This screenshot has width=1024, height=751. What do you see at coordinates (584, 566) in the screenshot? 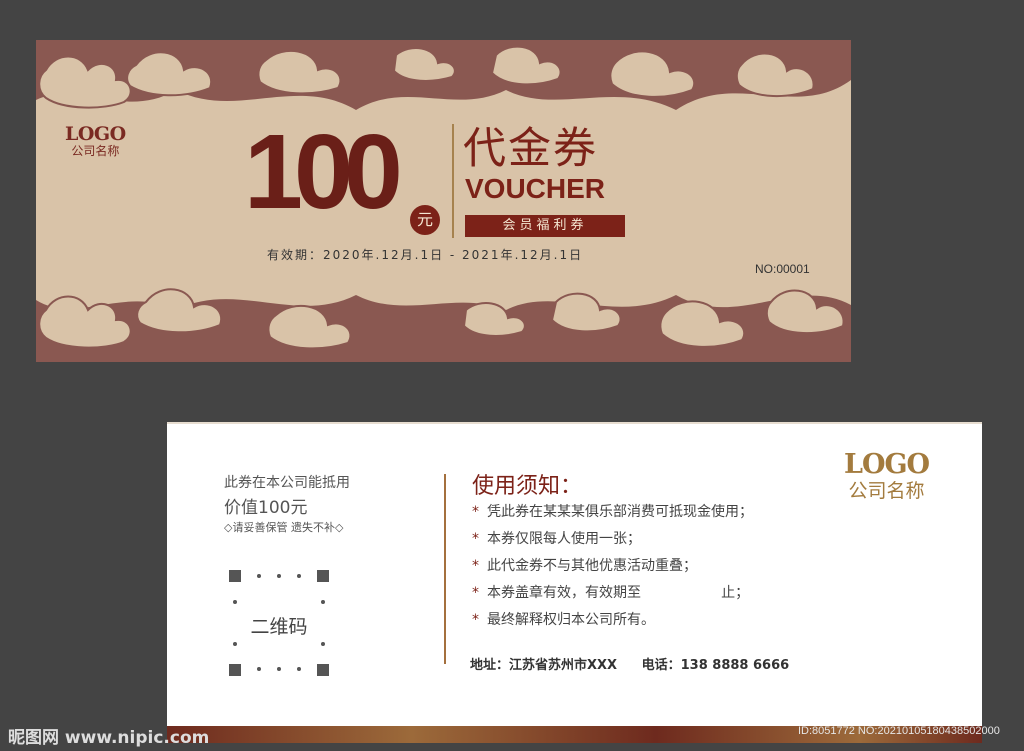
I see `list-item: * 此代金券不与其他优惠活动重叠；` at bounding box center [584, 566].